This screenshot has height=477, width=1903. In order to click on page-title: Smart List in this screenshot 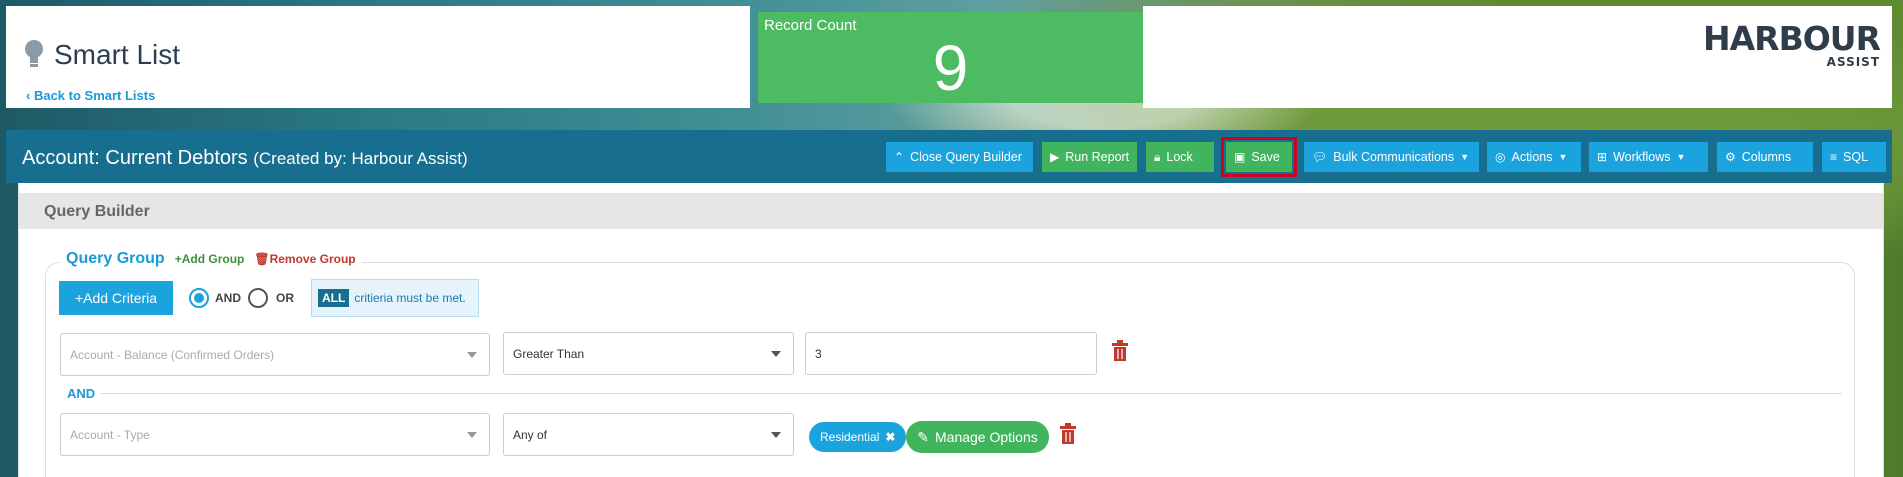, I will do `click(102, 55)`.